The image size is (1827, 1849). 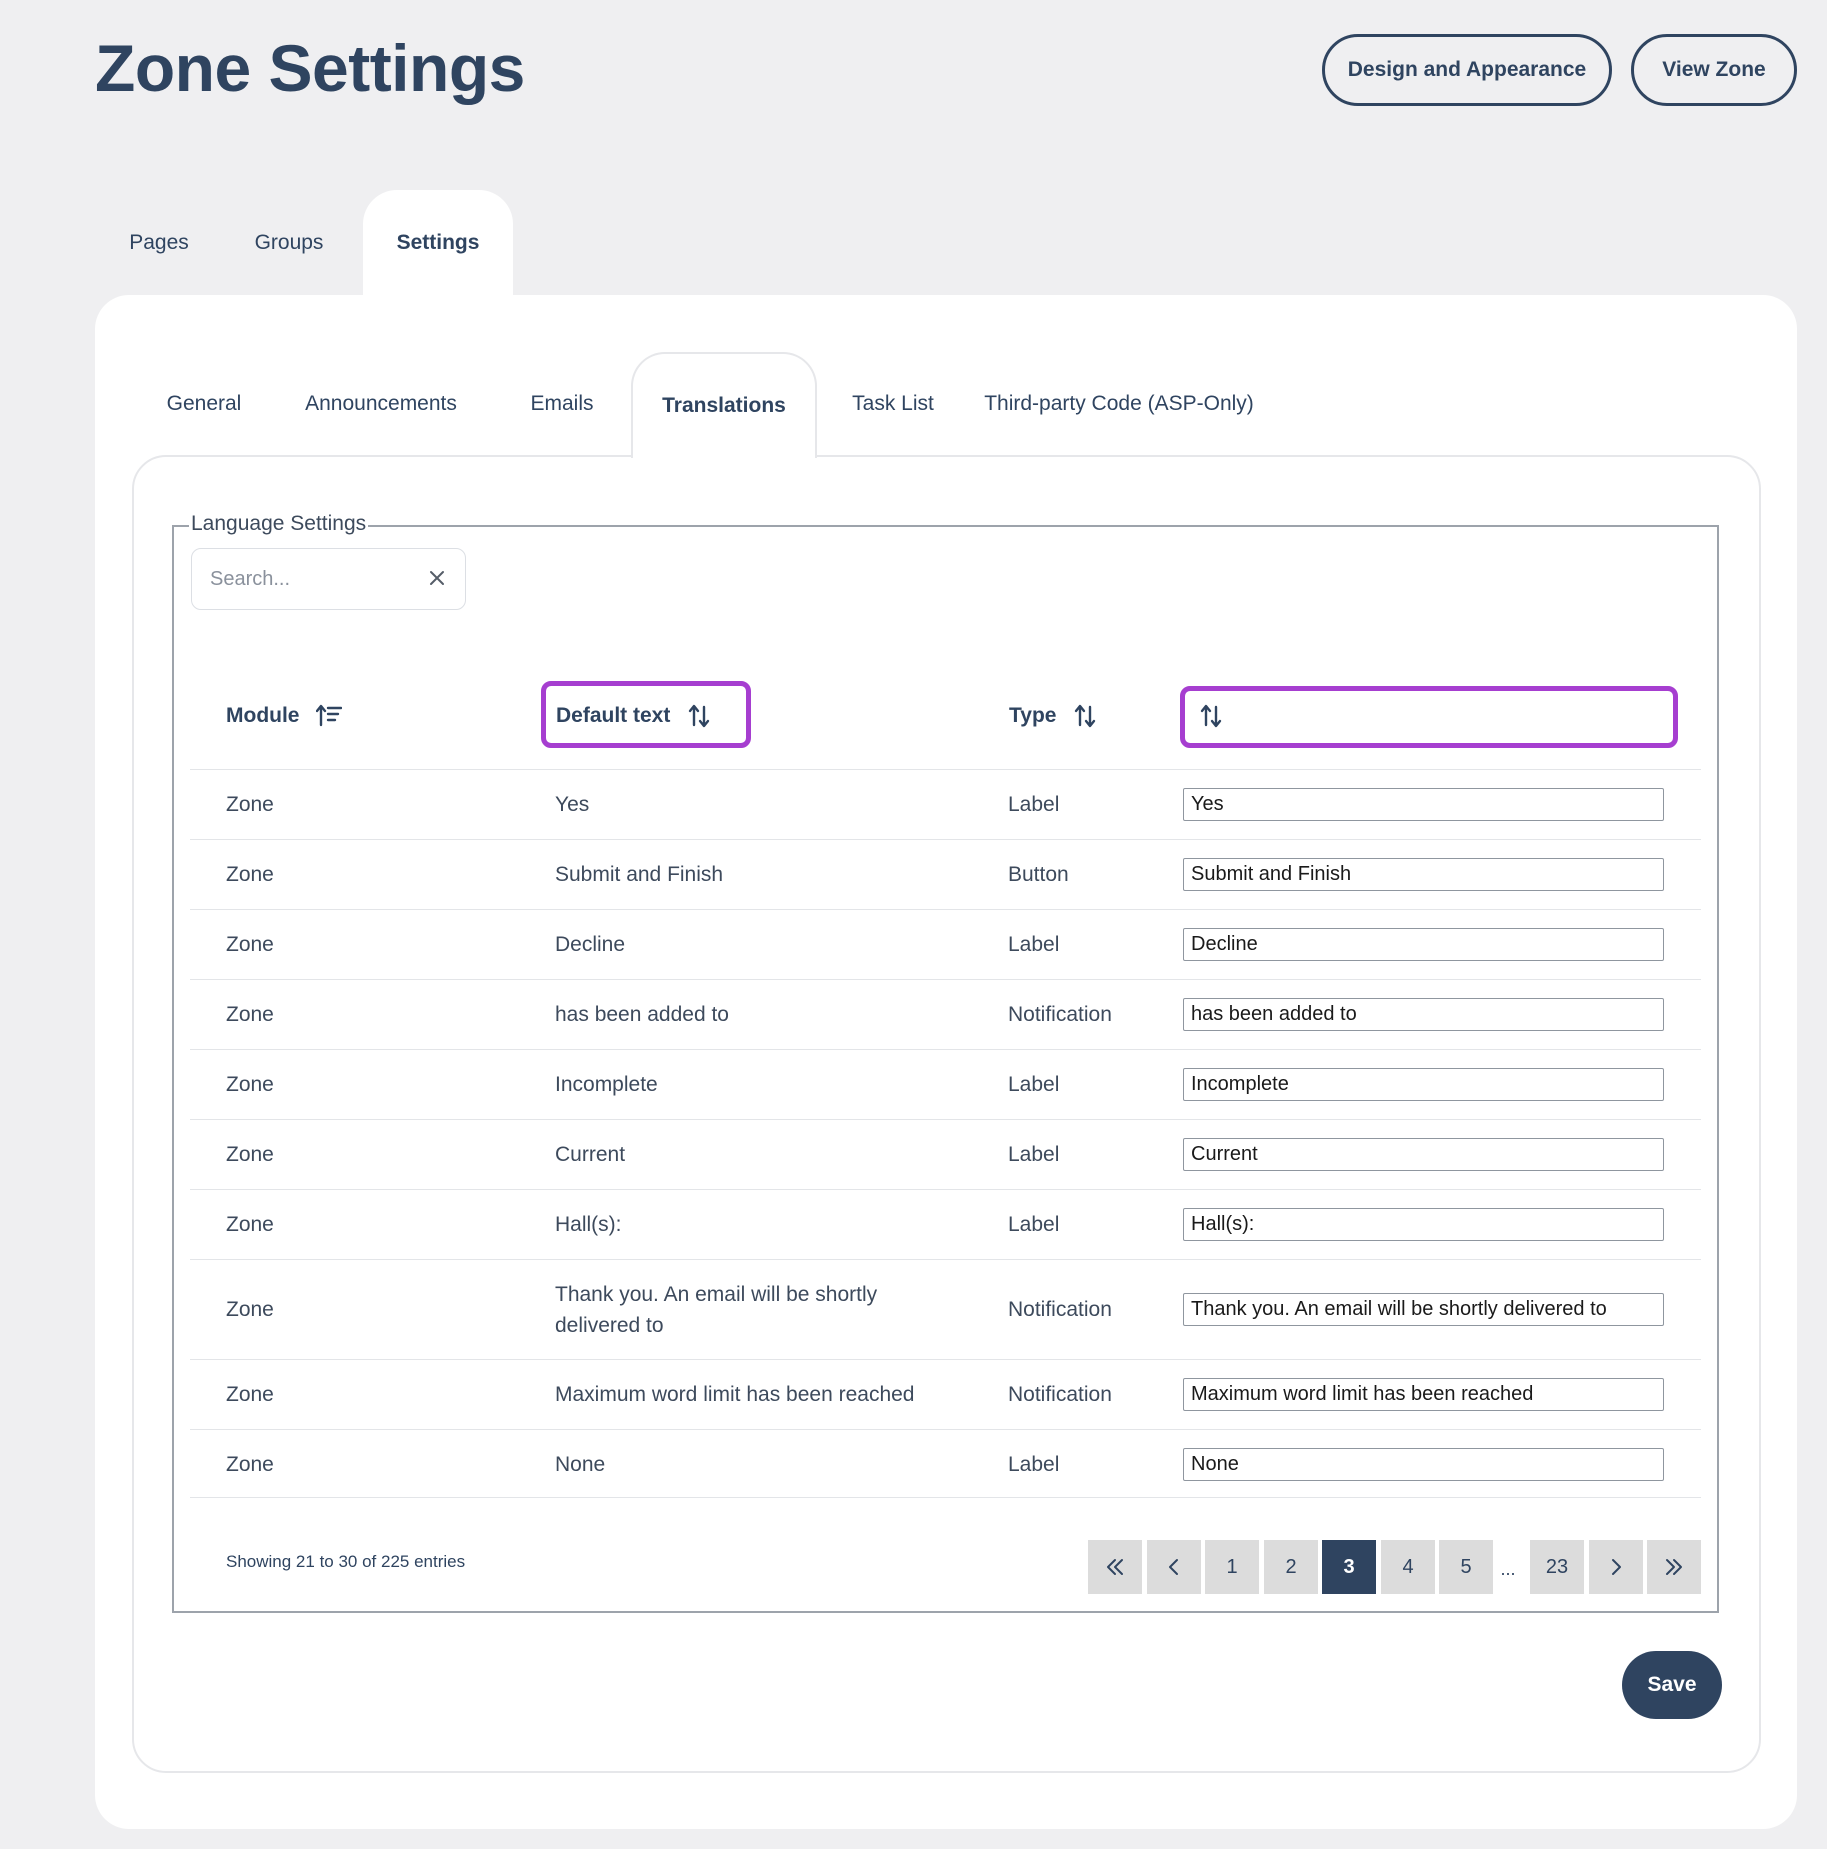 I want to click on page-button-1: 1, so click(x=1232, y=1567).